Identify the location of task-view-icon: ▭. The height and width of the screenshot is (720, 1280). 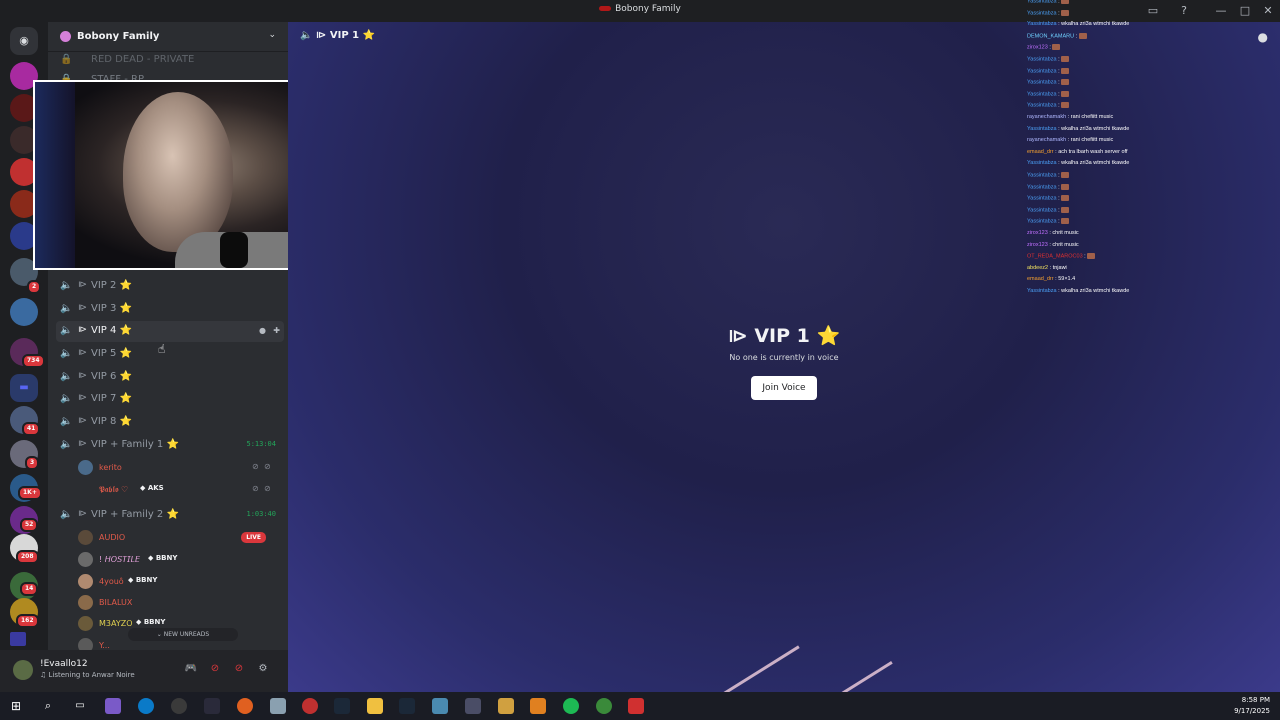
(80, 706).